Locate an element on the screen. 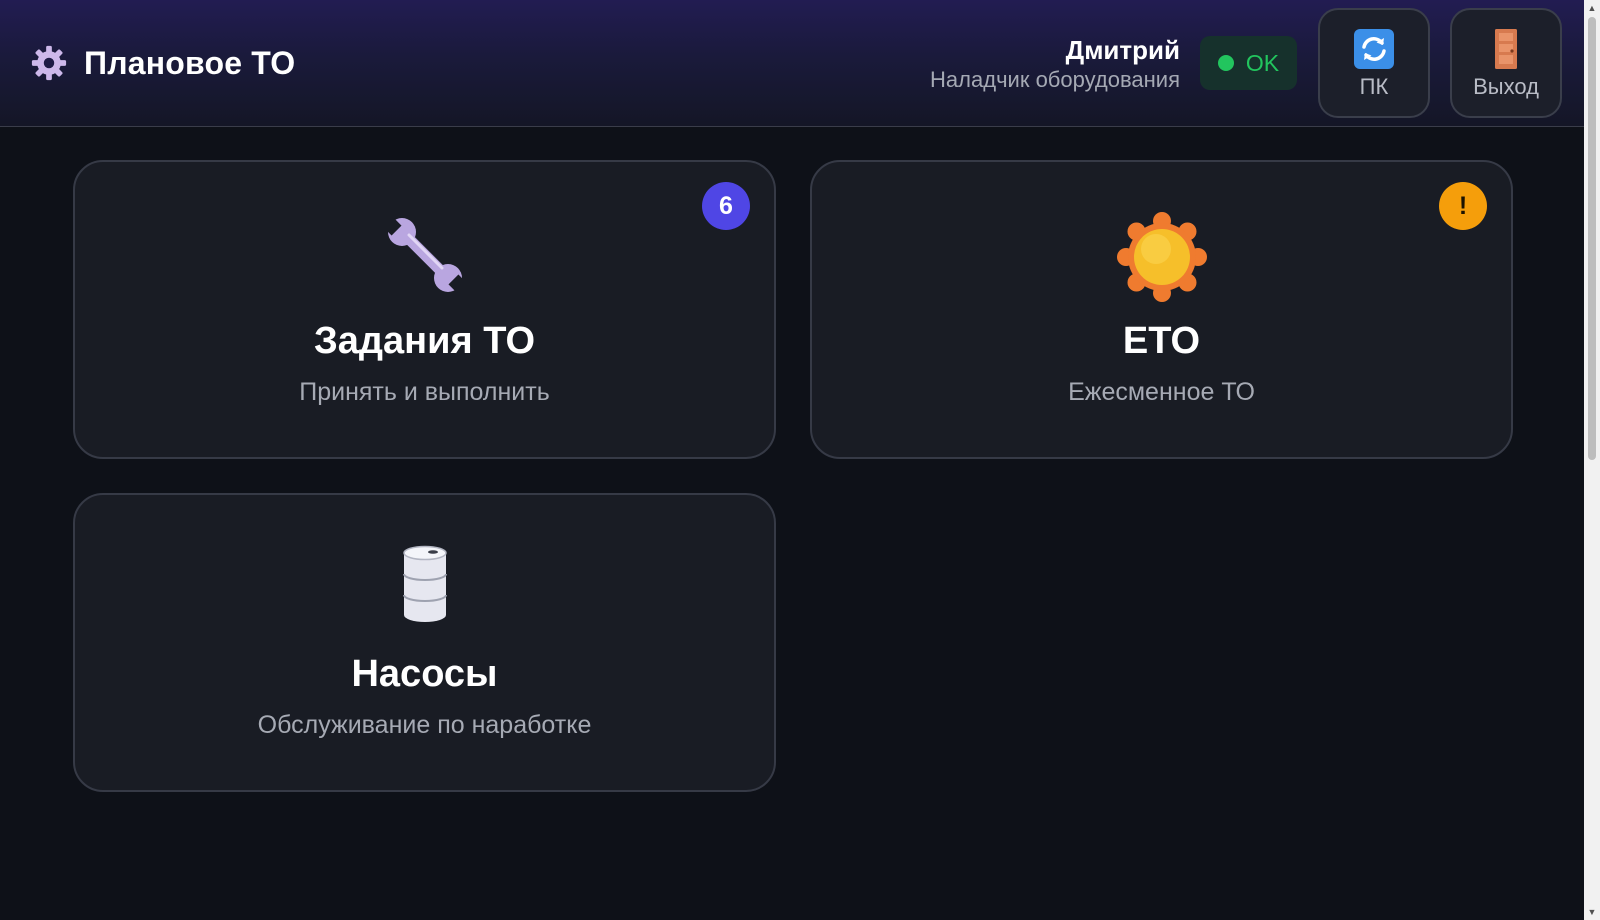  page-title: Плановое ТО is located at coordinates (190, 62).